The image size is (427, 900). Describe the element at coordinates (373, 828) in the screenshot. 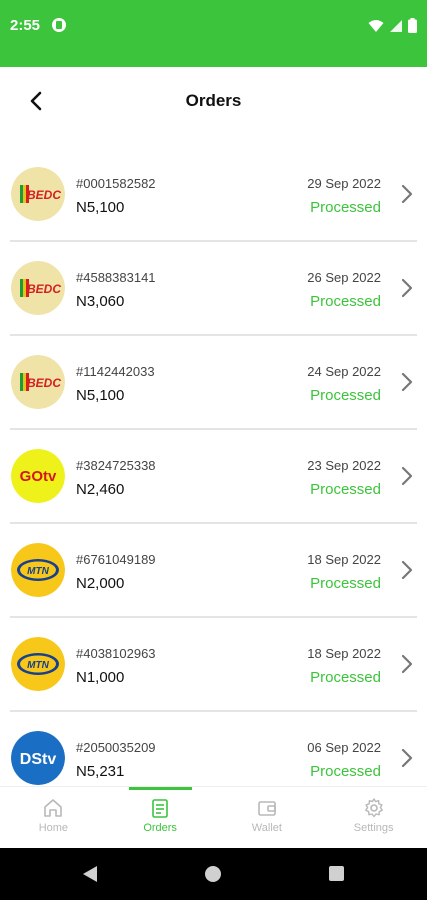

I see `nav-label: Settings` at that location.